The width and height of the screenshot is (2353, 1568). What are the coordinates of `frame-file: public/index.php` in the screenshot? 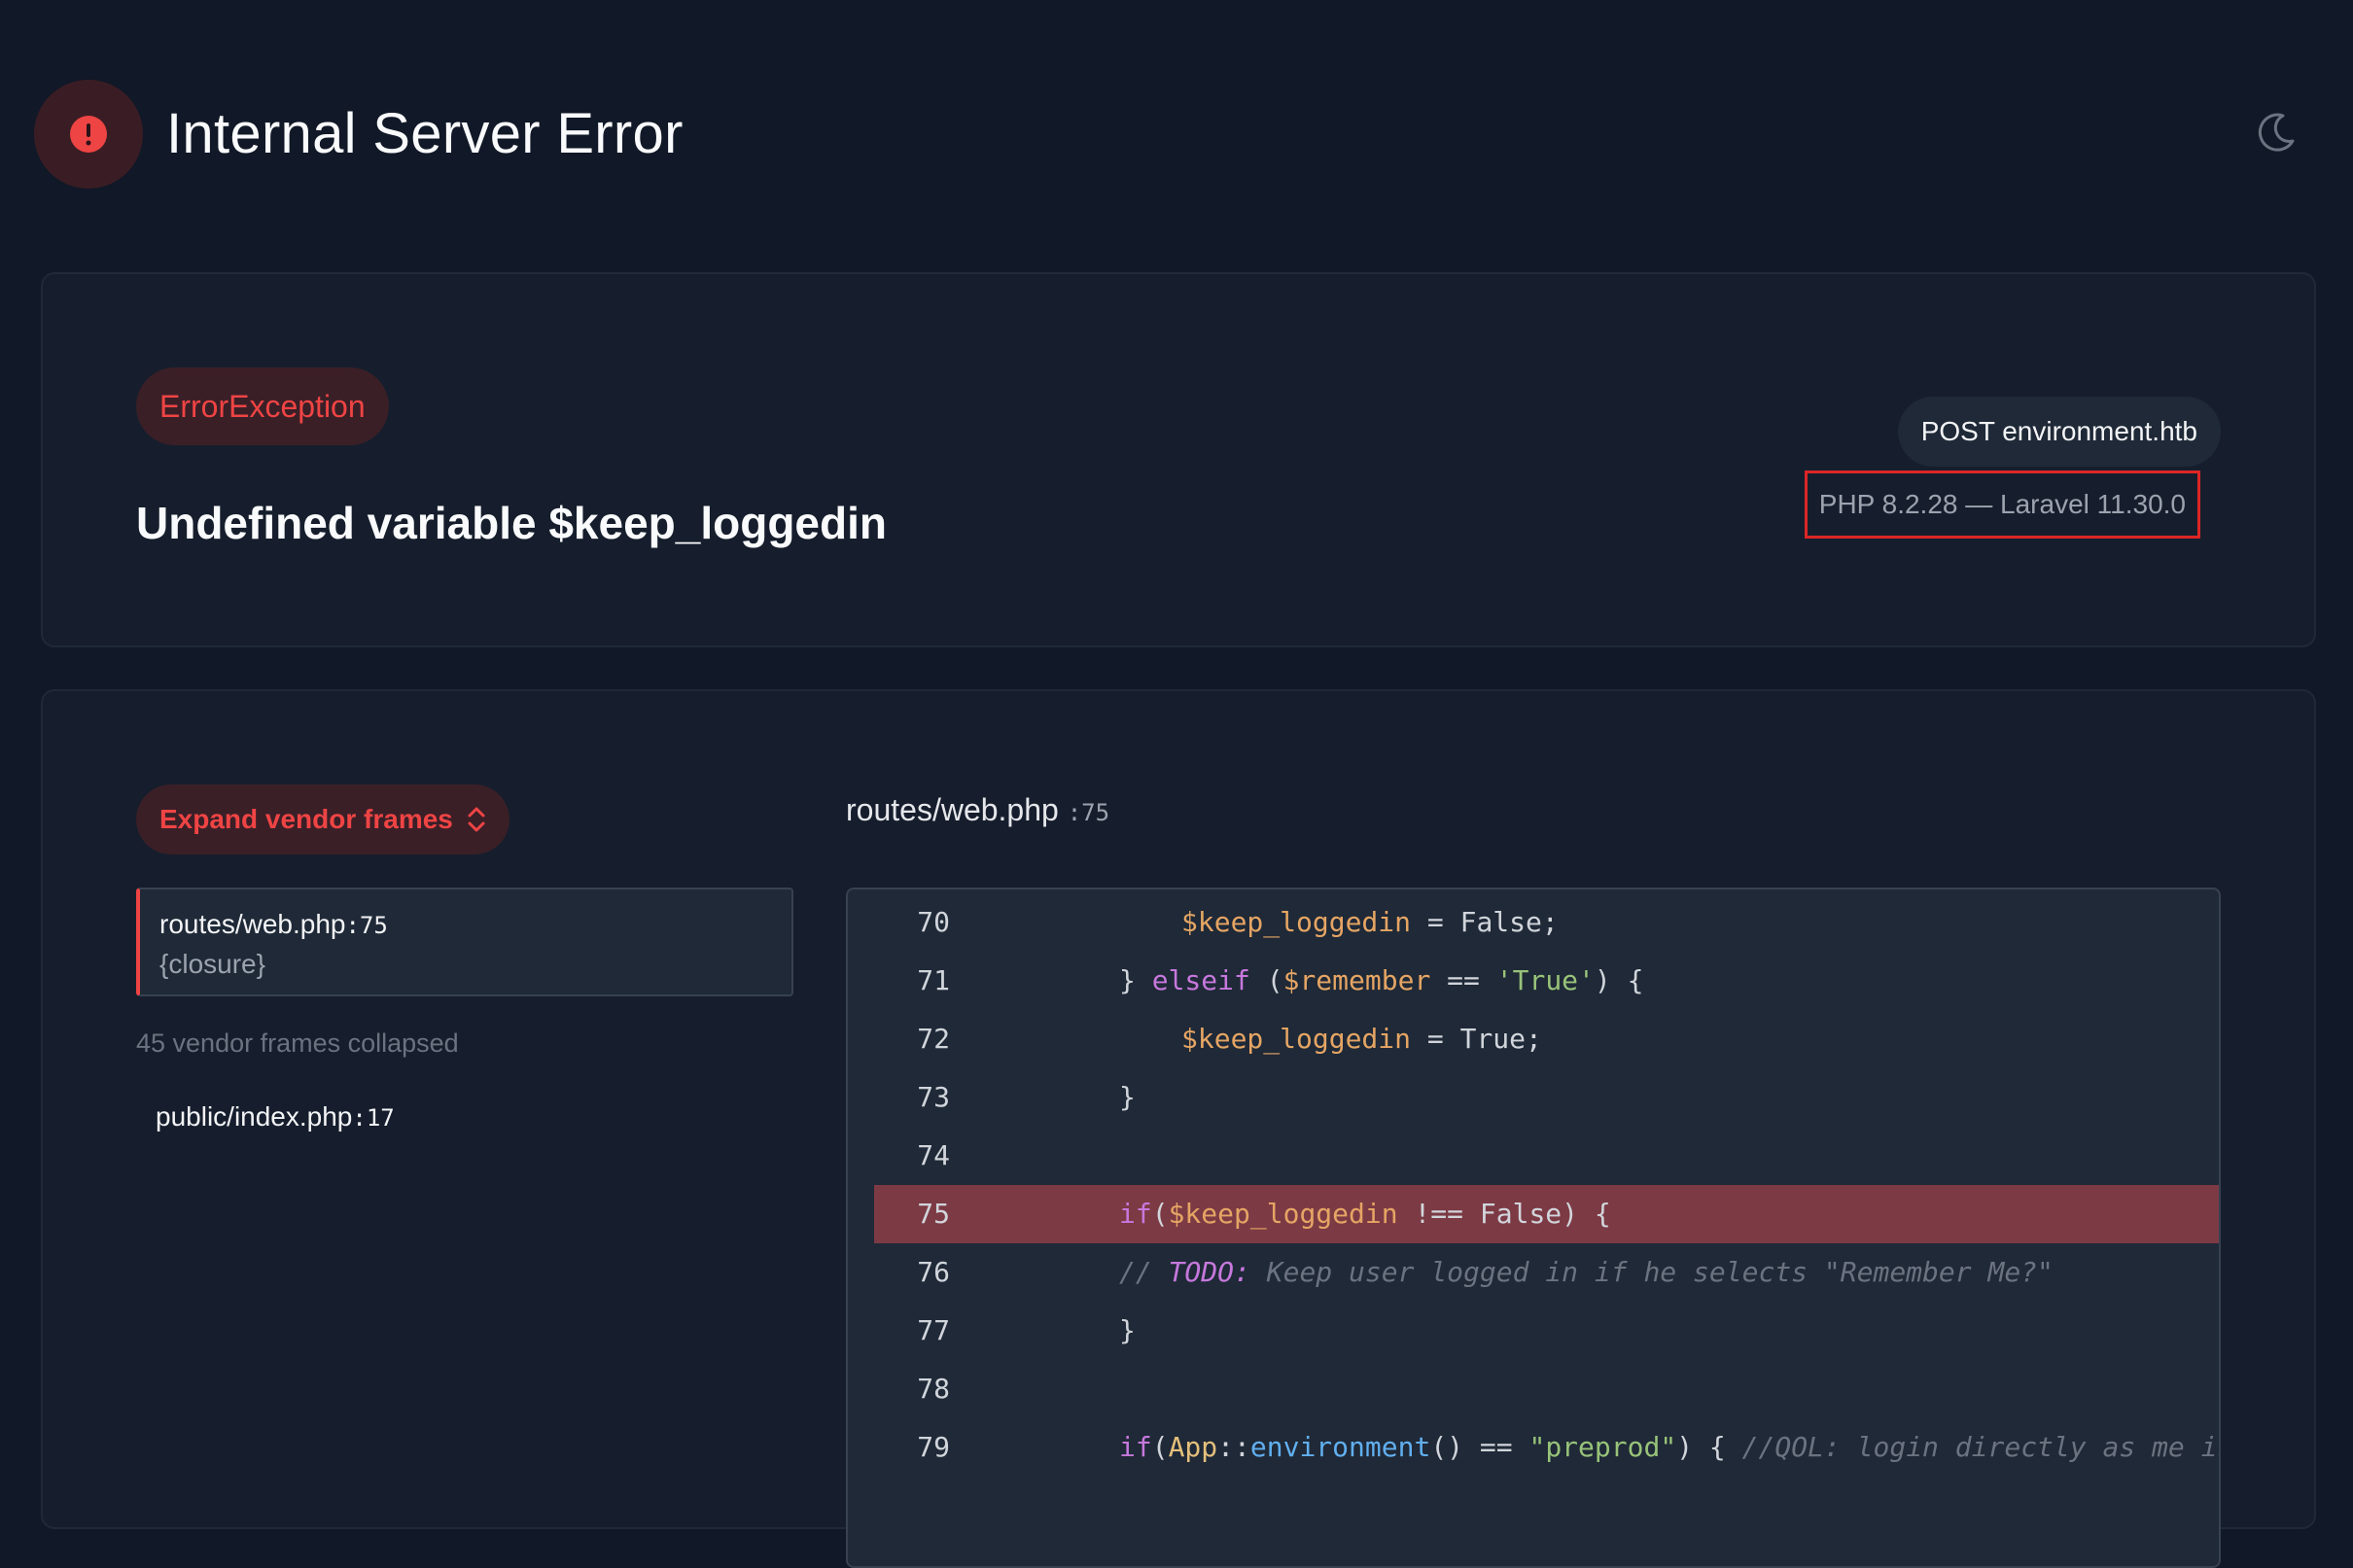 It's located at (254, 1116).